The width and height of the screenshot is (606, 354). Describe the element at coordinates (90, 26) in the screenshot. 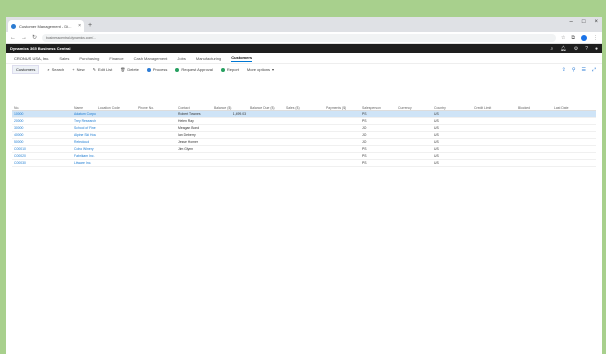

I see `new-tab-icon: +` at that location.